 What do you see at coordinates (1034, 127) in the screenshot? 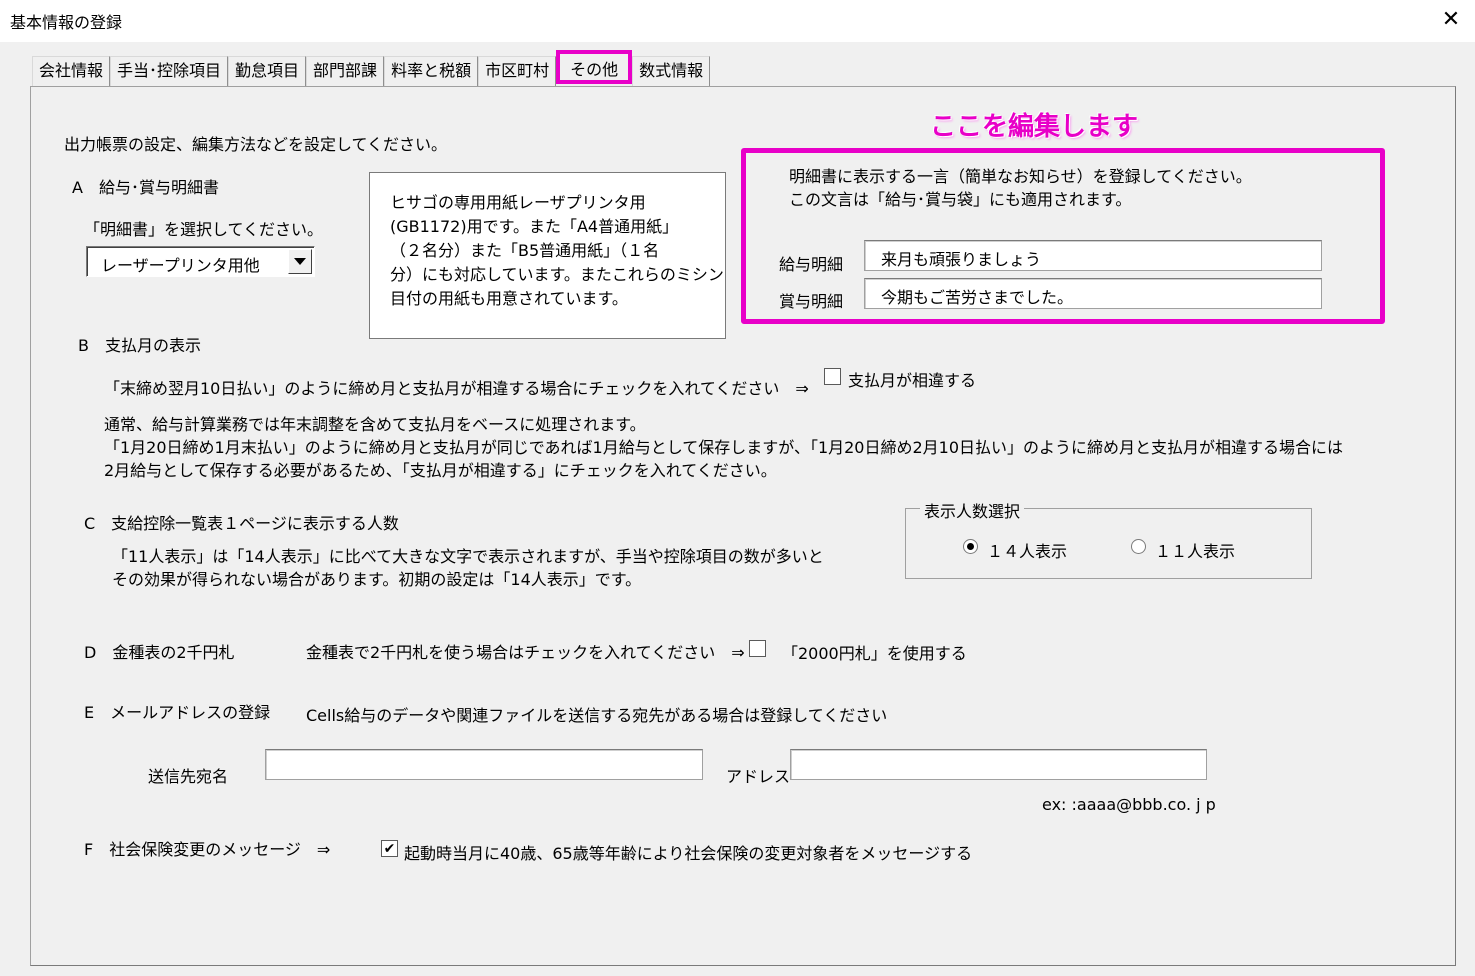
I see `edit-here-callout: ここを編集します` at bounding box center [1034, 127].